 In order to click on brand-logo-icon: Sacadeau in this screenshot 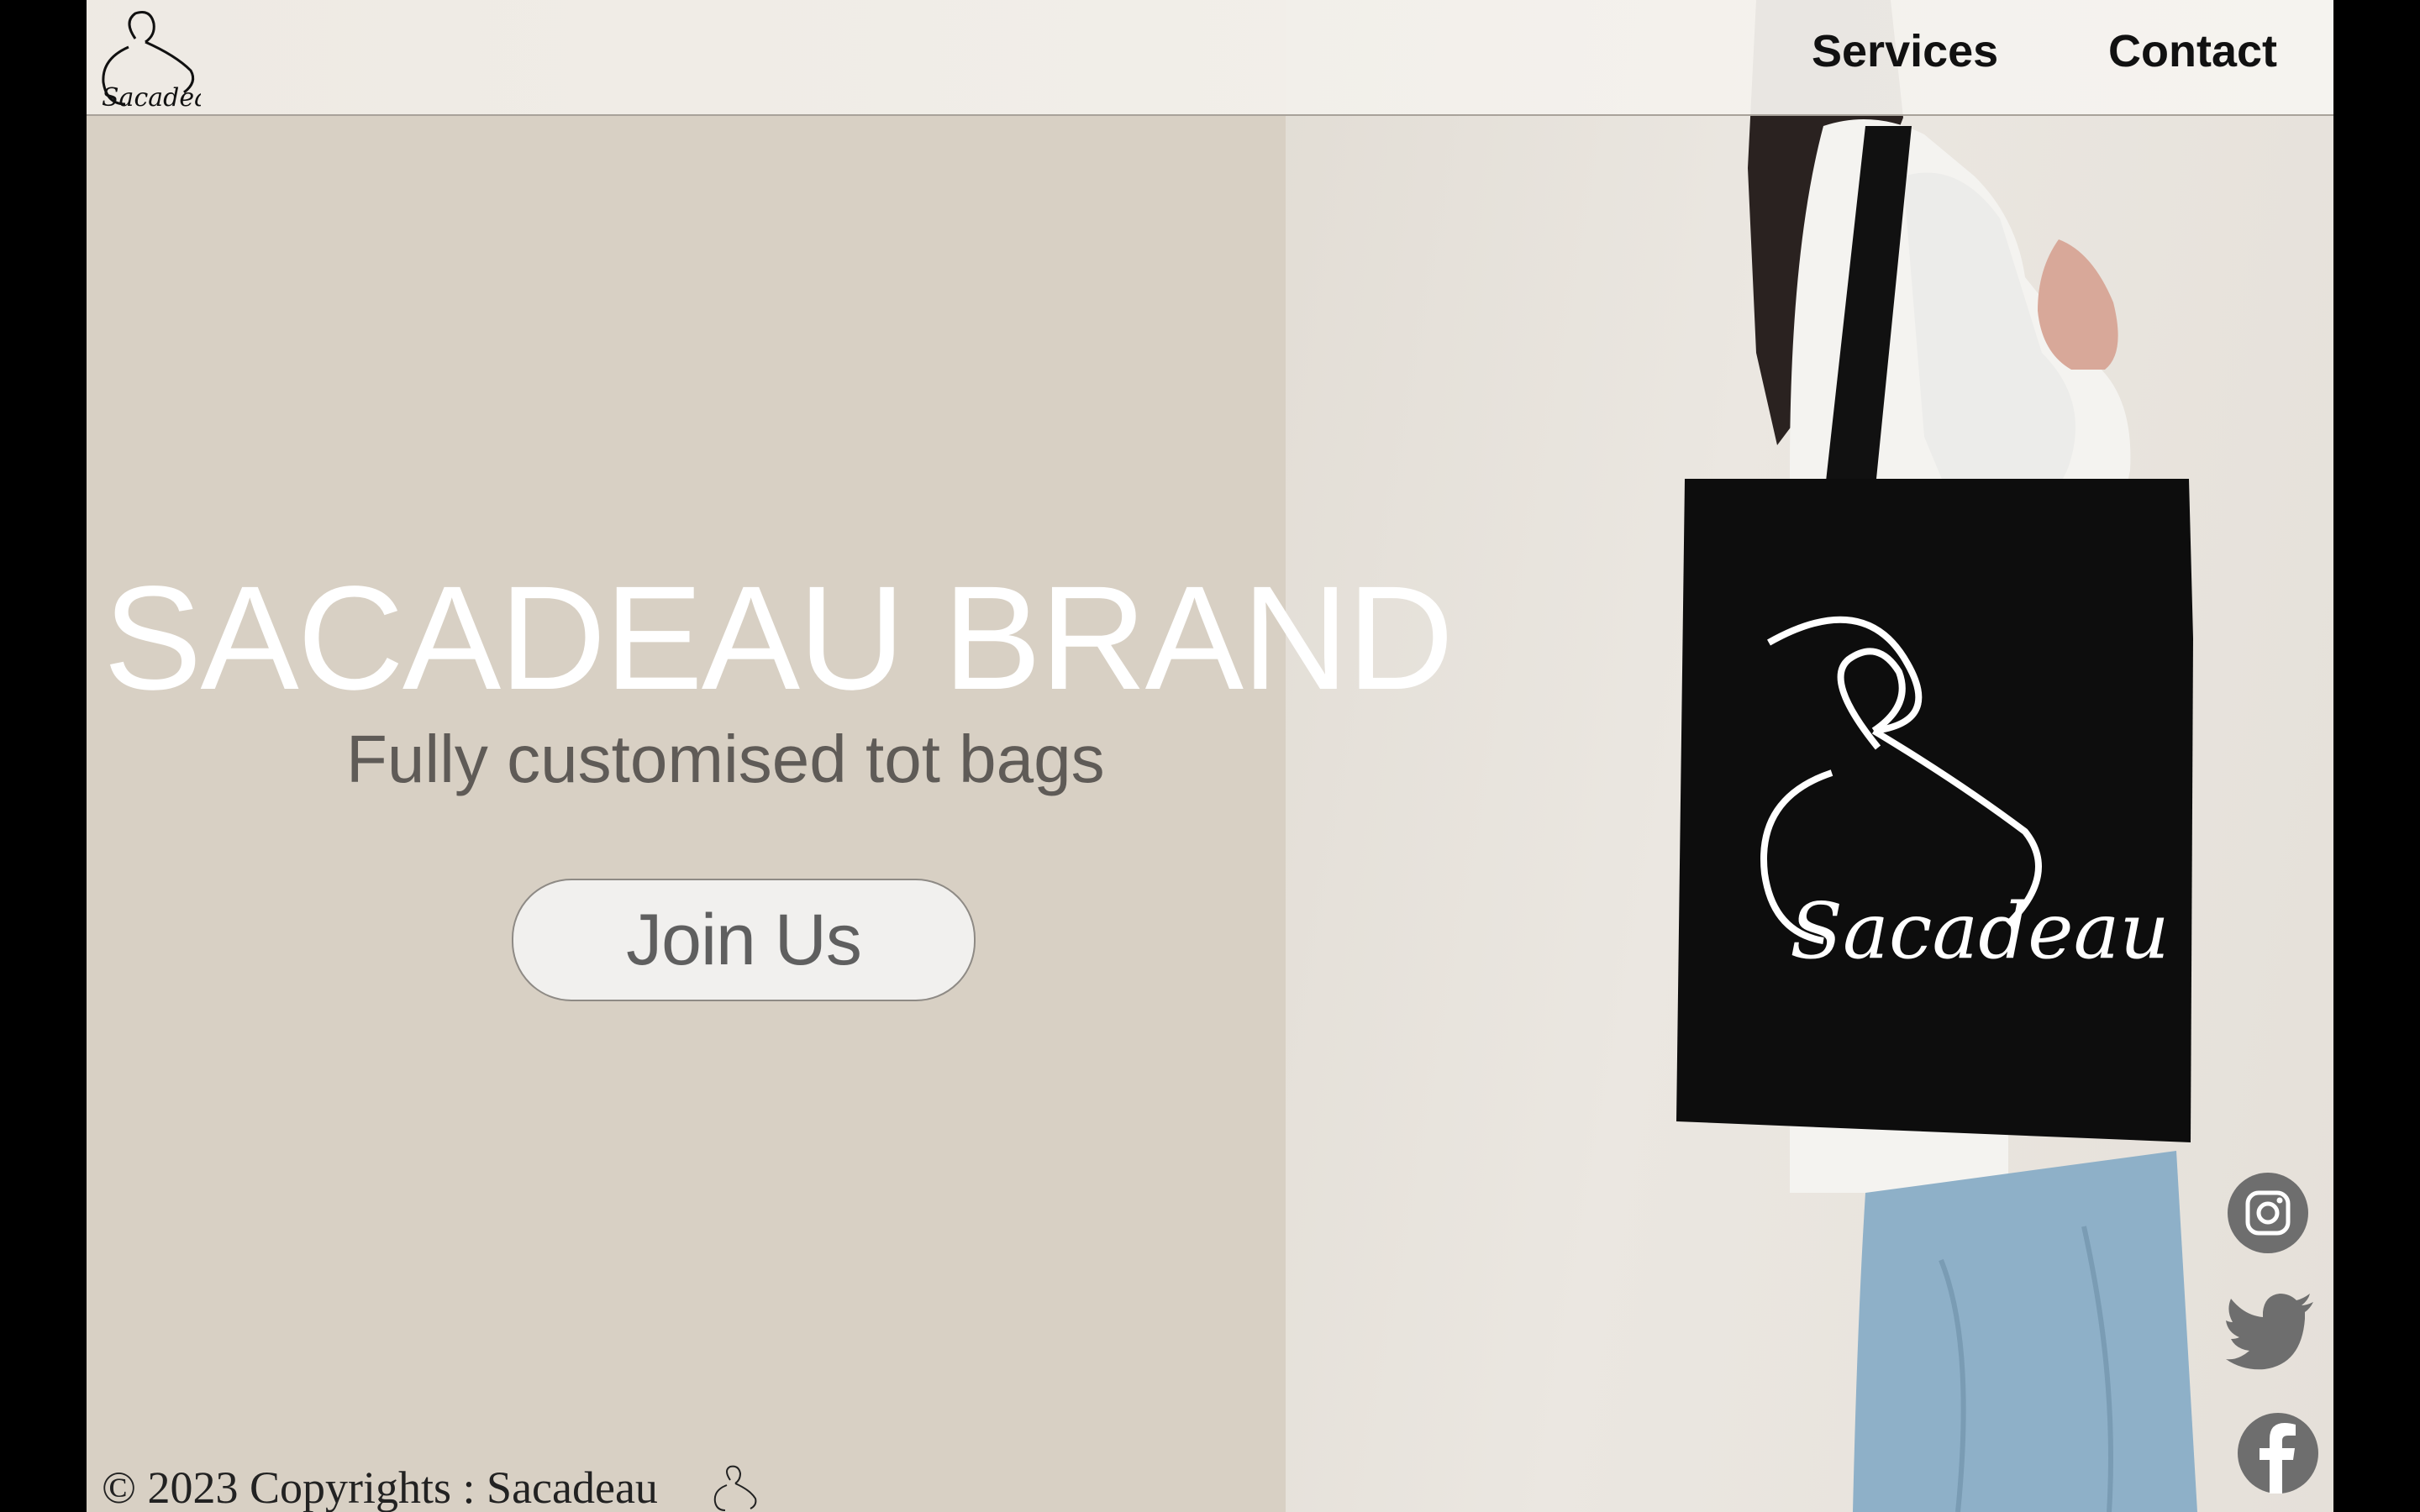, I will do `click(146, 58)`.